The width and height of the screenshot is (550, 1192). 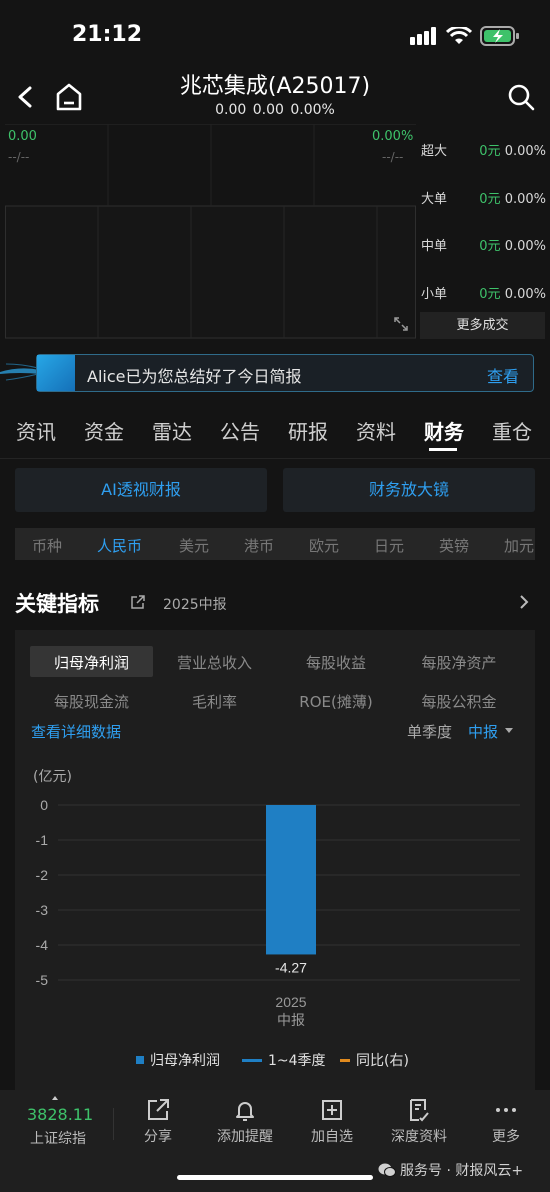 I want to click on x-tick-label: 中报, so click(x=291, y=1020).